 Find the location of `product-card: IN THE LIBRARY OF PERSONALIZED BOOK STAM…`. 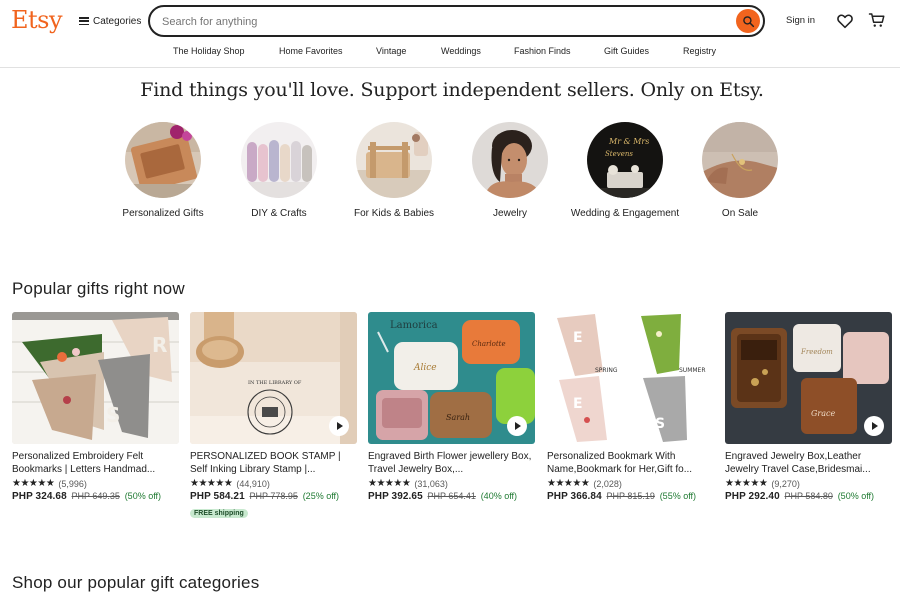

product-card: IN THE LIBRARY OF PERSONALIZED BOOK STAM… is located at coordinates (273, 416).